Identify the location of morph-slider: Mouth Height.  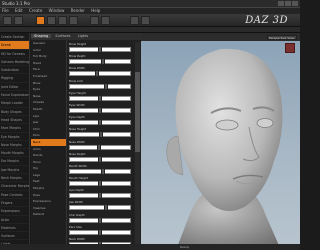
(101, 182).